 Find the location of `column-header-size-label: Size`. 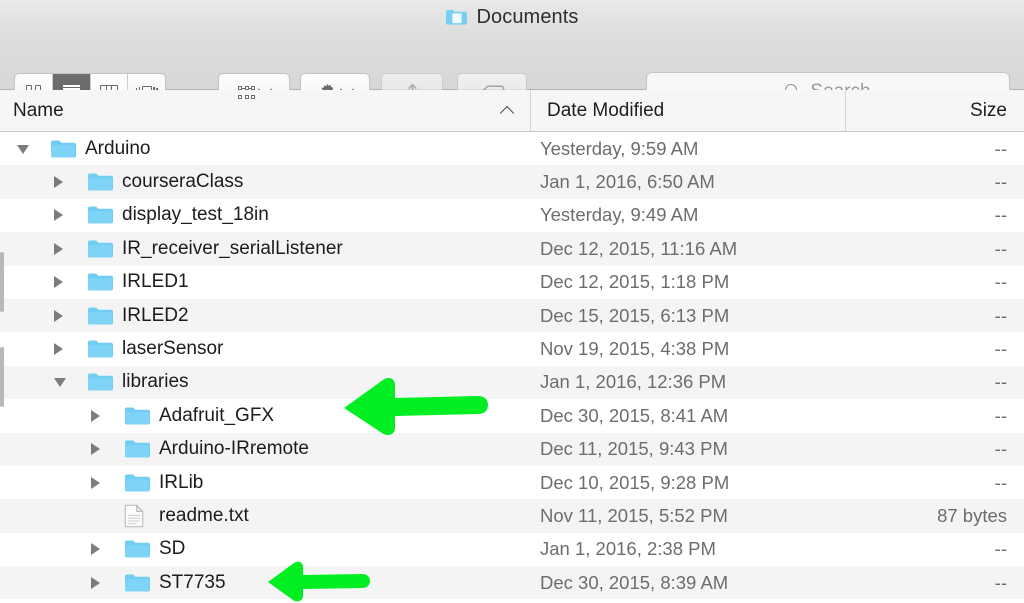

column-header-size-label: Size is located at coordinates (988, 110).